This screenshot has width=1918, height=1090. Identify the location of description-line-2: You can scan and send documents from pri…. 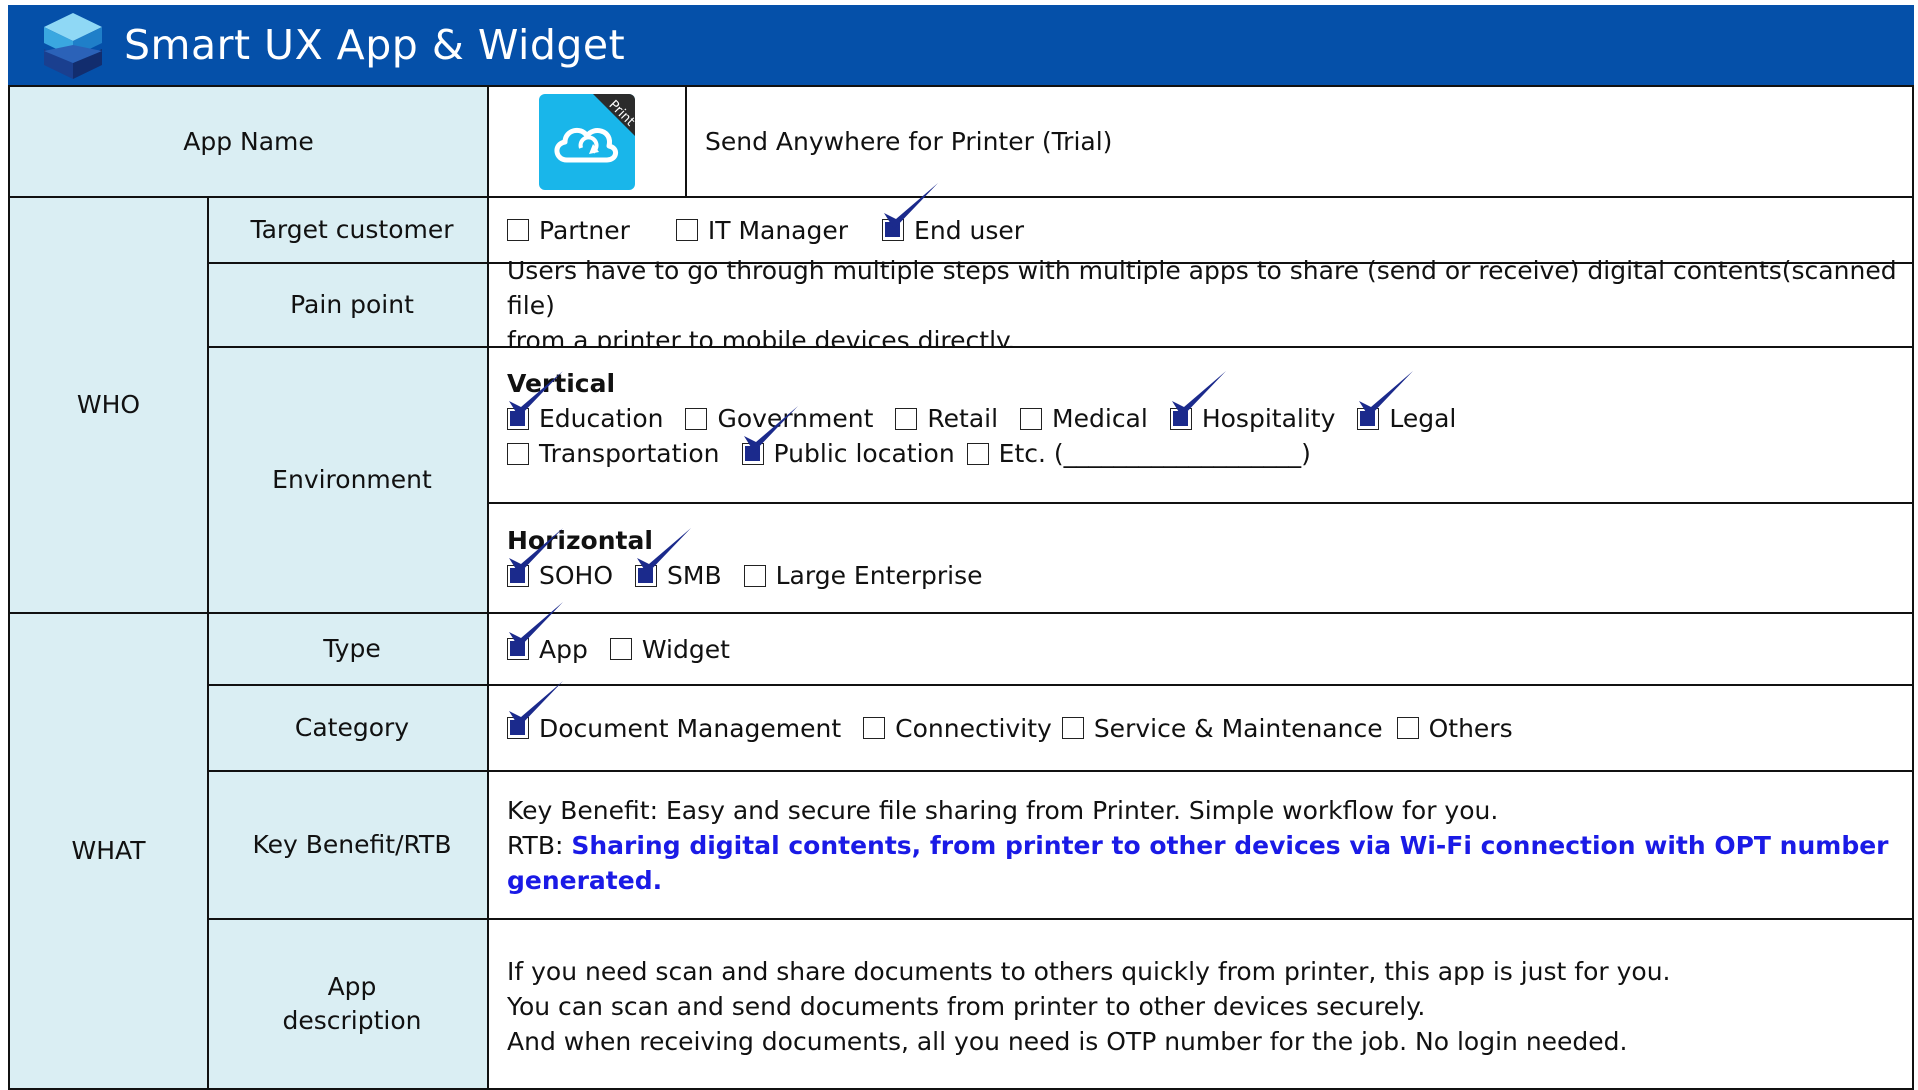
(966, 1006).